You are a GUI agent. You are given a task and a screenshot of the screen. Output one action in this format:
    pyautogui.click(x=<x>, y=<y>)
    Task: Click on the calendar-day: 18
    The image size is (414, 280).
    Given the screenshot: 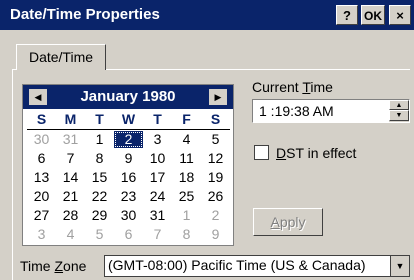 What is the action you would take?
    pyautogui.click(x=186, y=177)
    